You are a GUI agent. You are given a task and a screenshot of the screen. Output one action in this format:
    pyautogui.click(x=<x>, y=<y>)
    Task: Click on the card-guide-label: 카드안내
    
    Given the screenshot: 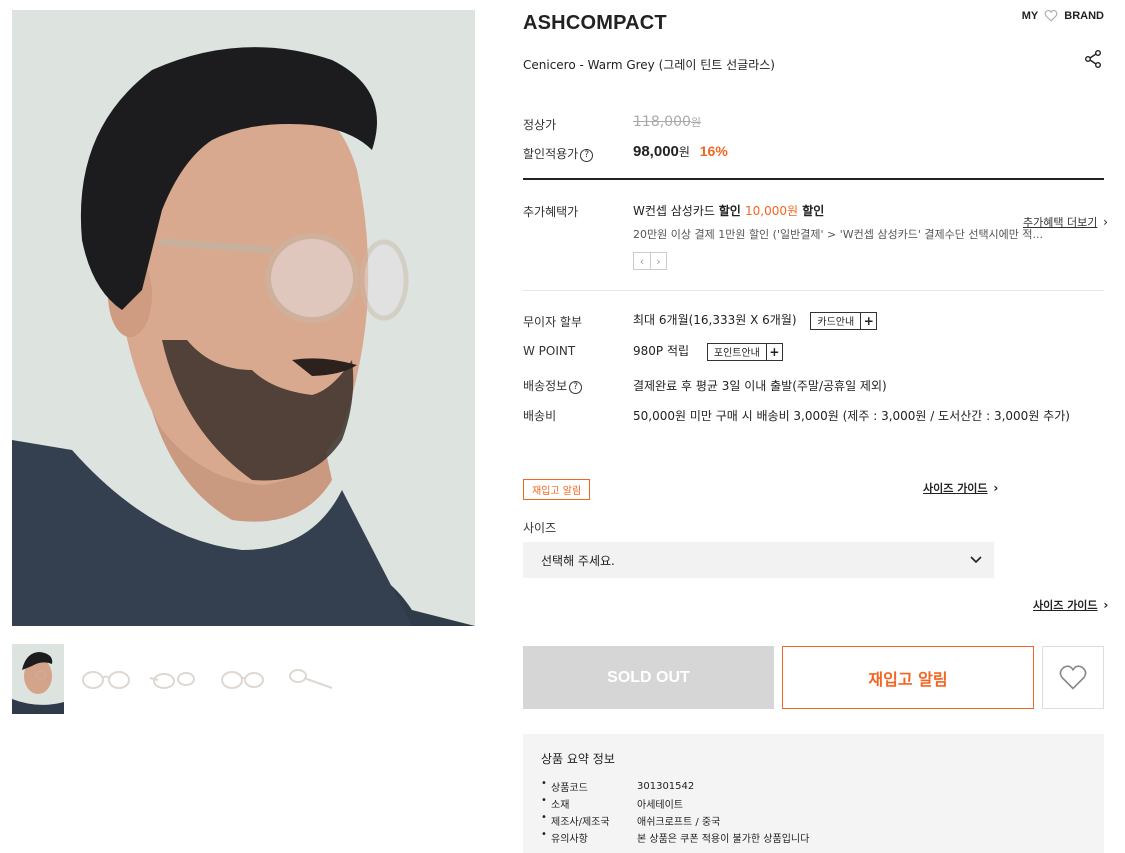 What is the action you would take?
    pyautogui.click(x=836, y=322)
    